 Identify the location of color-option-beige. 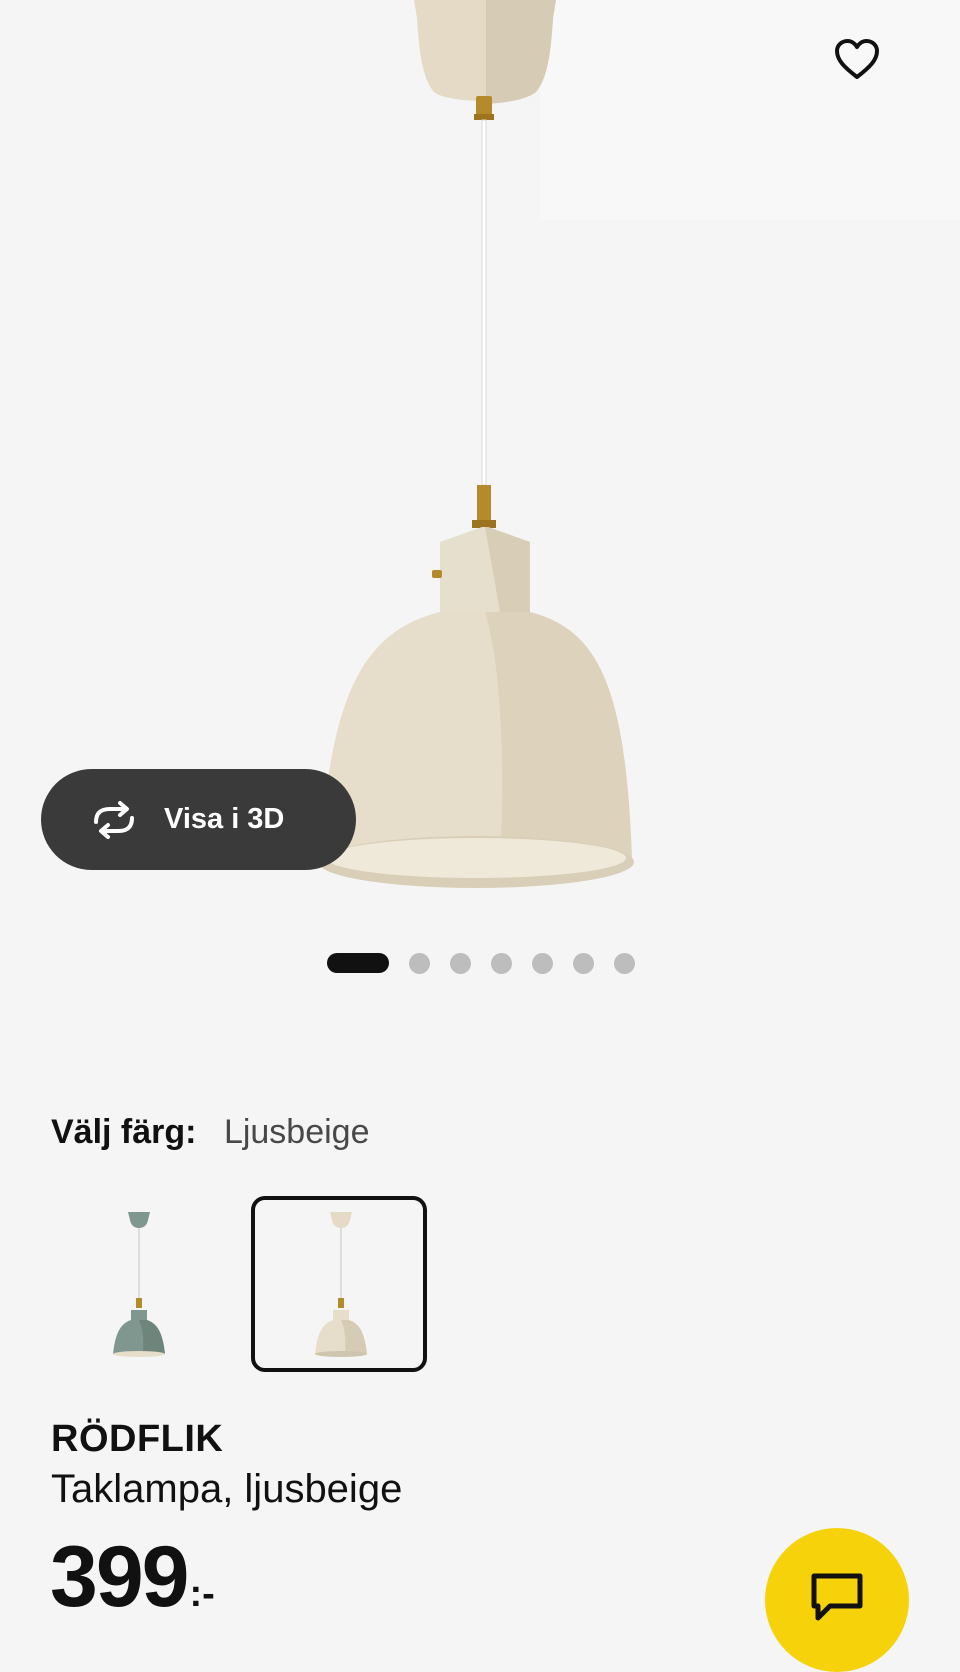
(339, 1284).